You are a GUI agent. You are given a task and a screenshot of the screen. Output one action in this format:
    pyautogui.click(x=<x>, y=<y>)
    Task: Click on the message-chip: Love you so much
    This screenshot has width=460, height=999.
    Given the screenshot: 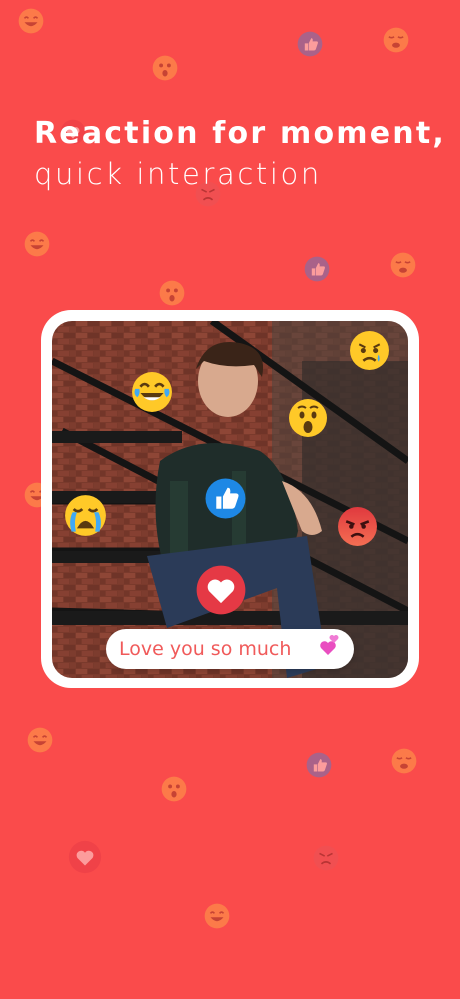 What is the action you would take?
    pyautogui.click(x=230, y=649)
    